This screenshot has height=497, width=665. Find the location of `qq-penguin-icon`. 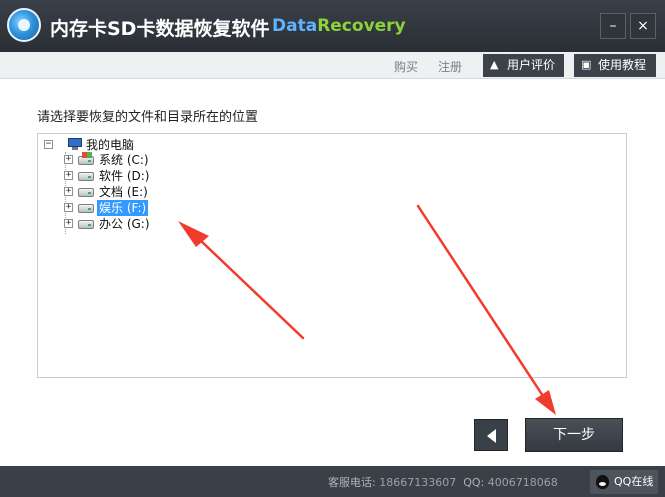

qq-penguin-icon is located at coordinates (602, 482).